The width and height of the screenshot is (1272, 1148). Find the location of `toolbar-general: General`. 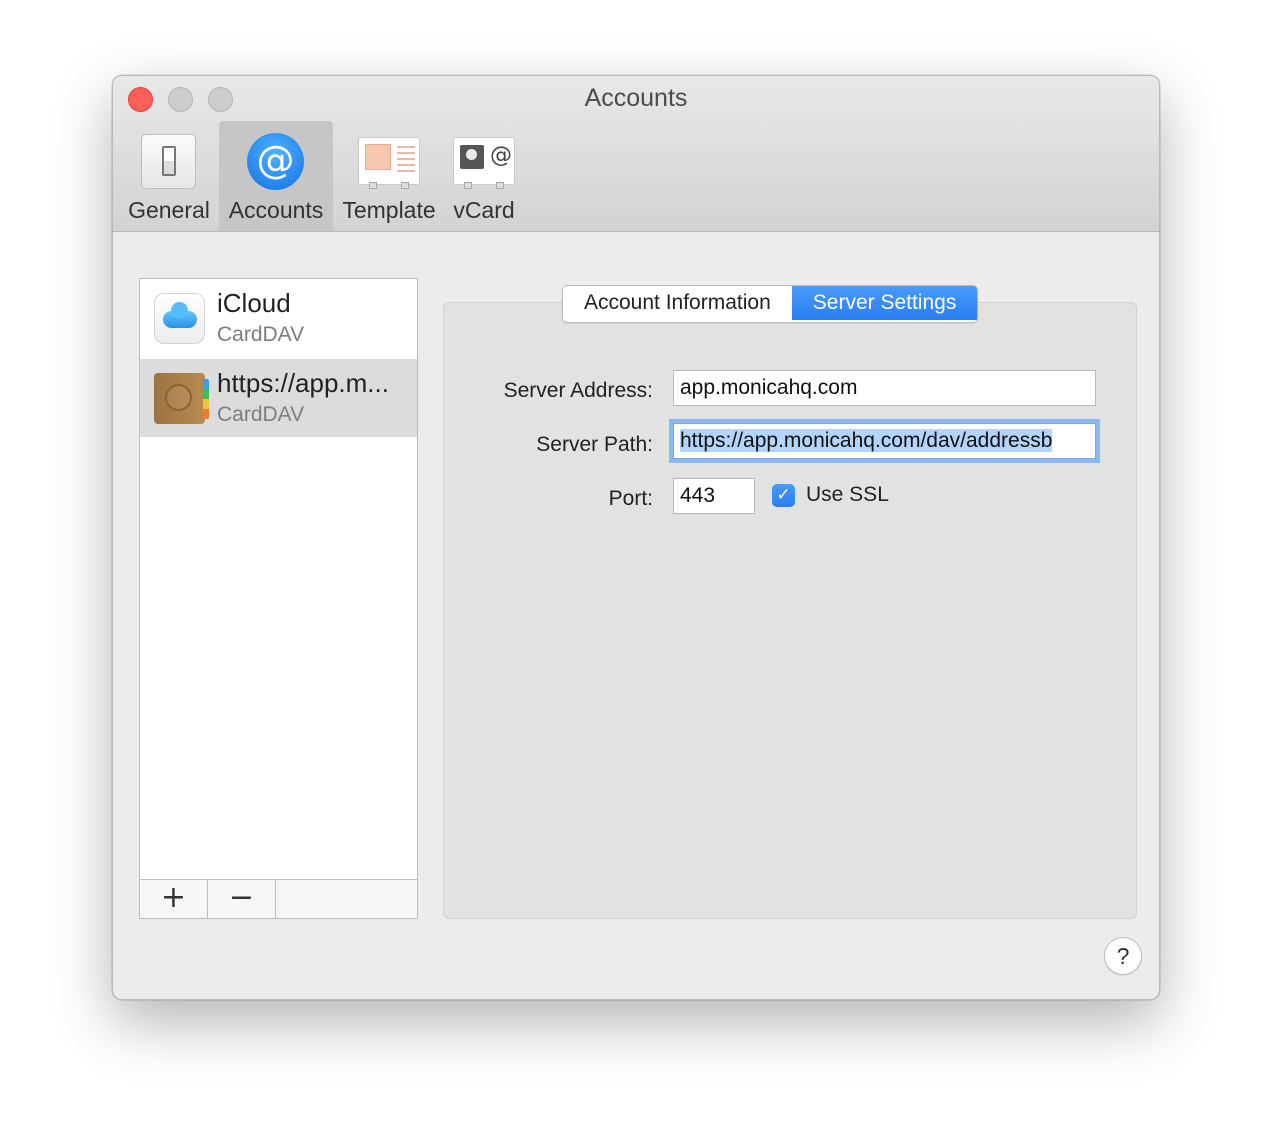

toolbar-general: General is located at coordinates (169, 176).